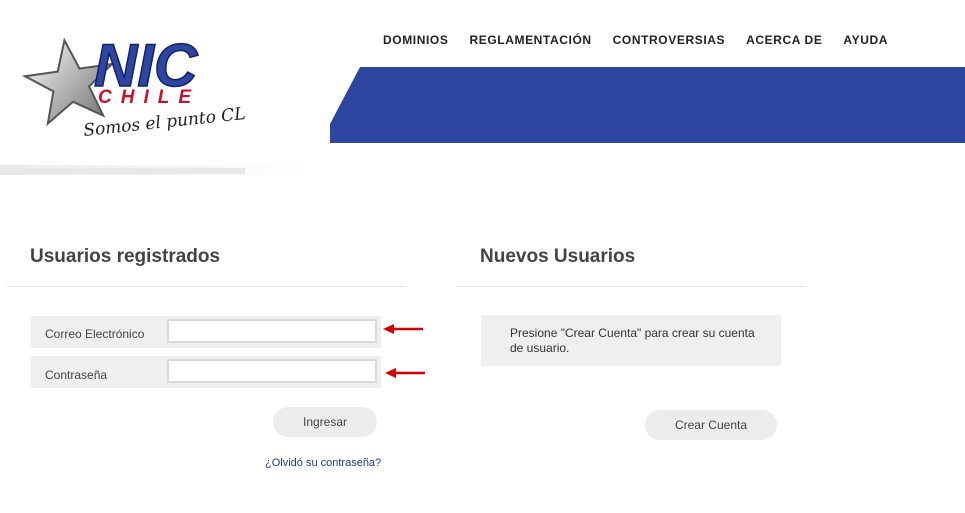  What do you see at coordinates (95, 334) in the screenshot?
I see `email-label: Correo Electrónico` at bounding box center [95, 334].